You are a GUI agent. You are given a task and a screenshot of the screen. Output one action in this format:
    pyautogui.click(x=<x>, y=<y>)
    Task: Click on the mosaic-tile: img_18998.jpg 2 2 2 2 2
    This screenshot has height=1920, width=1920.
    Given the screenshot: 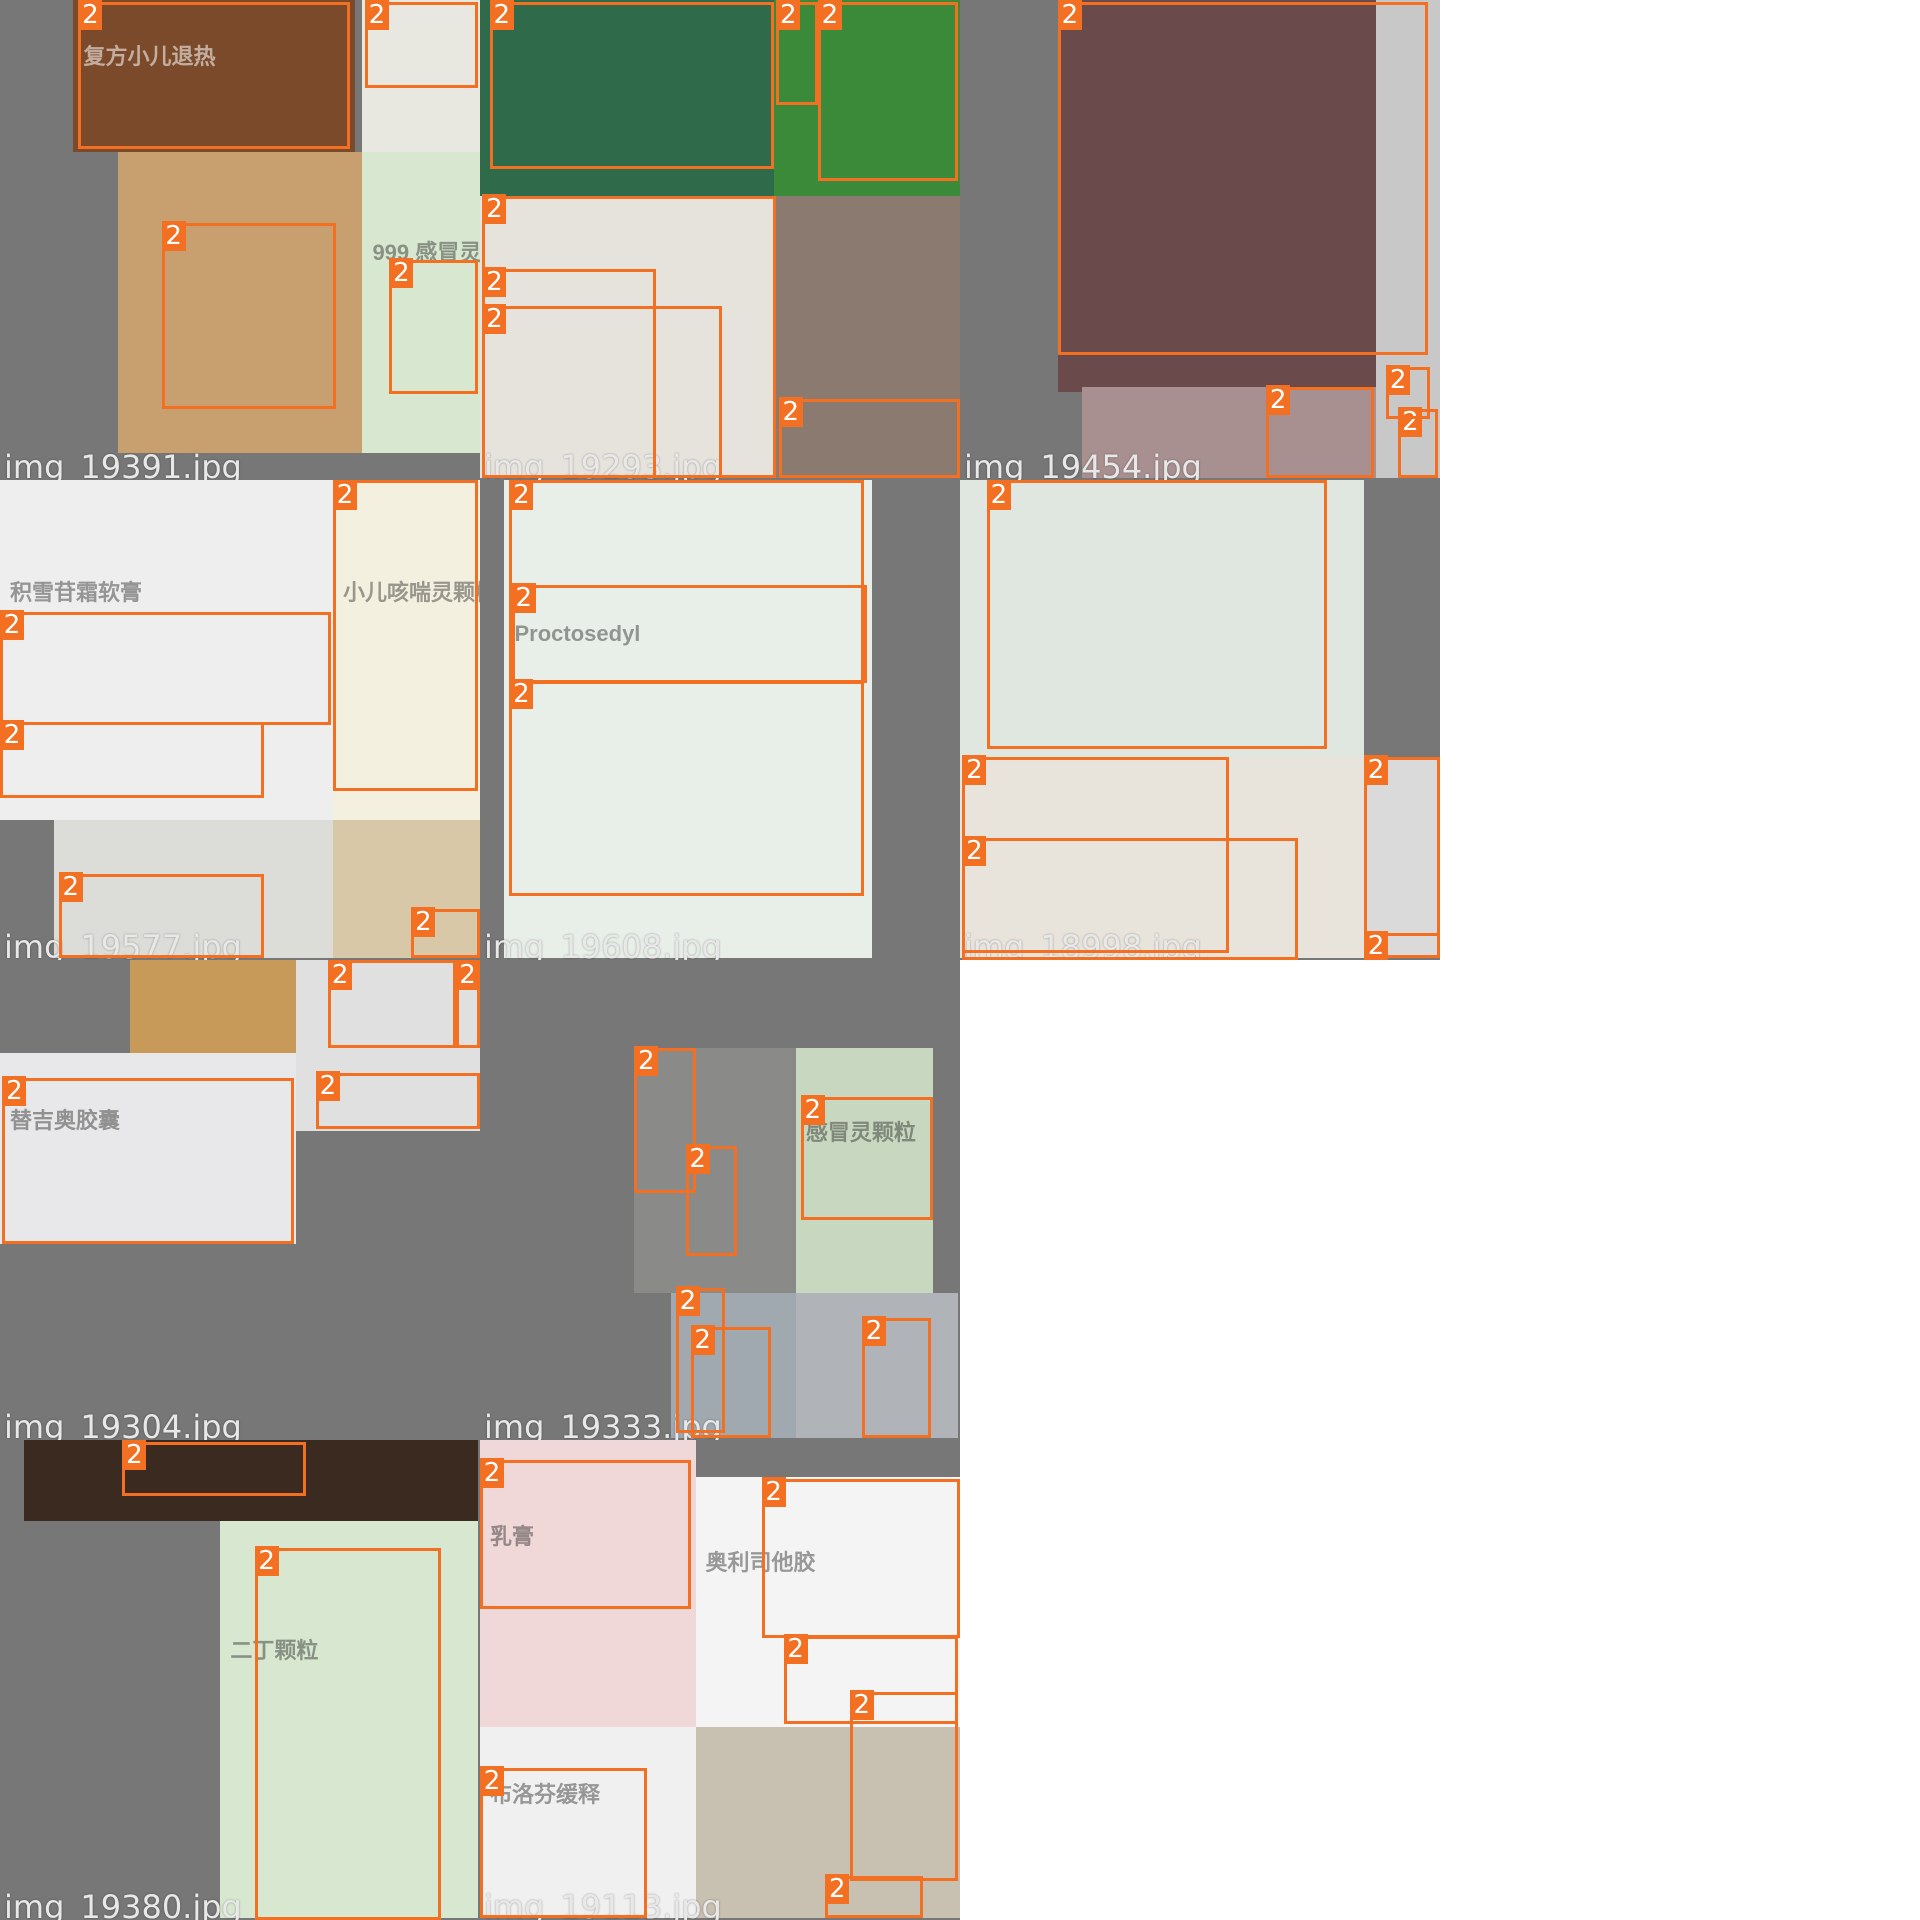 What is the action you would take?
    pyautogui.click(x=1200, y=720)
    